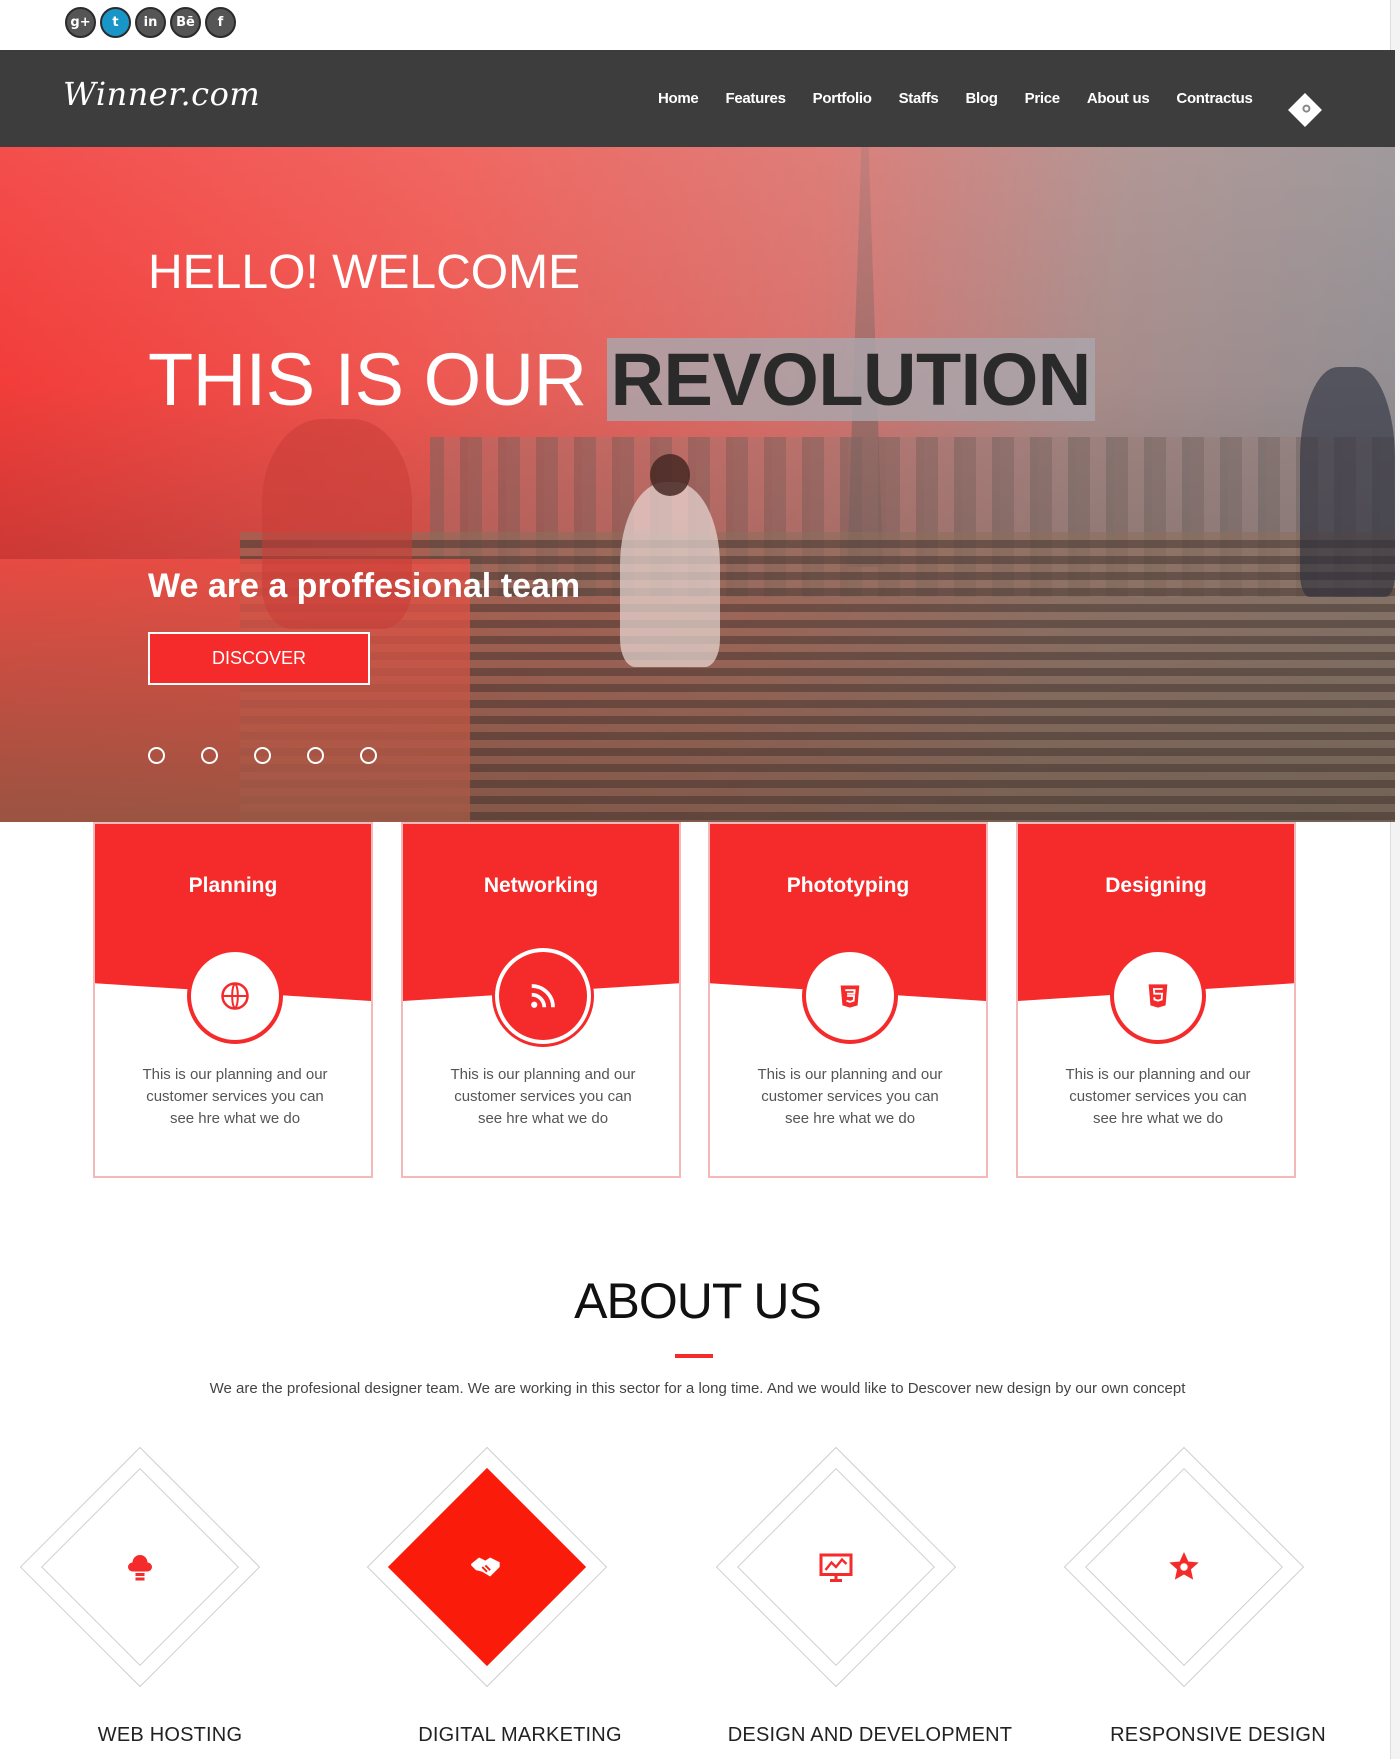 This screenshot has width=1400, height=1759. Describe the element at coordinates (161, 94) in the screenshot. I see `site-logo: Winner.com` at that location.